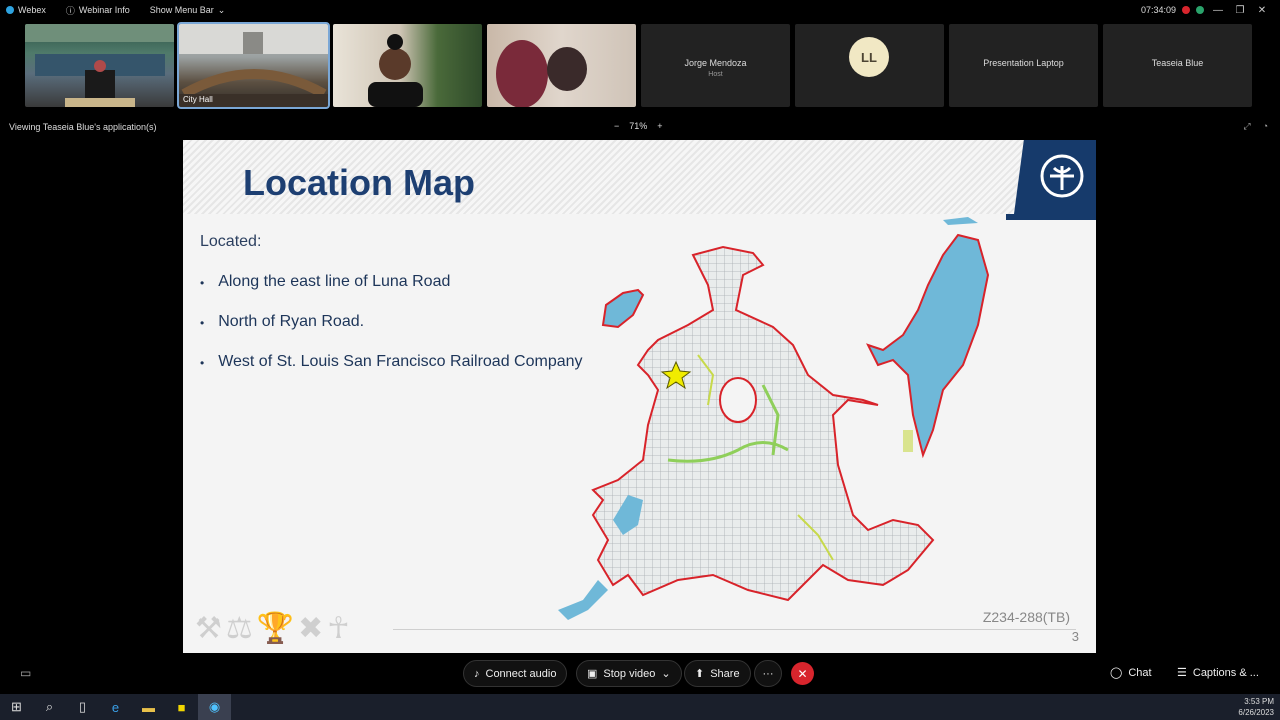  I want to click on speaker-video-icon, so click(395, 70).